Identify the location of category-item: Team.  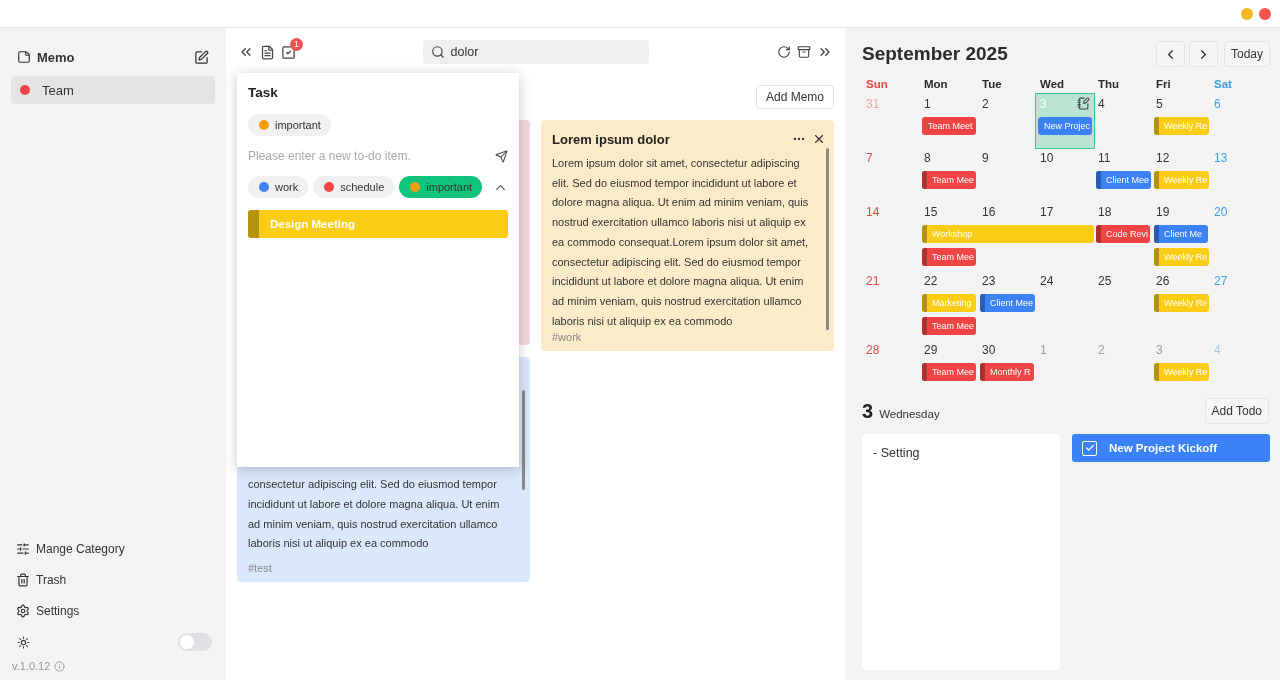
(113, 90).